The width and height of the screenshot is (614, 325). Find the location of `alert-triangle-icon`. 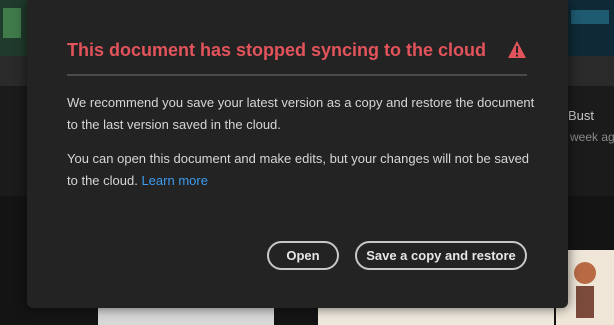

alert-triangle-icon is located at coordinates (517, 49).